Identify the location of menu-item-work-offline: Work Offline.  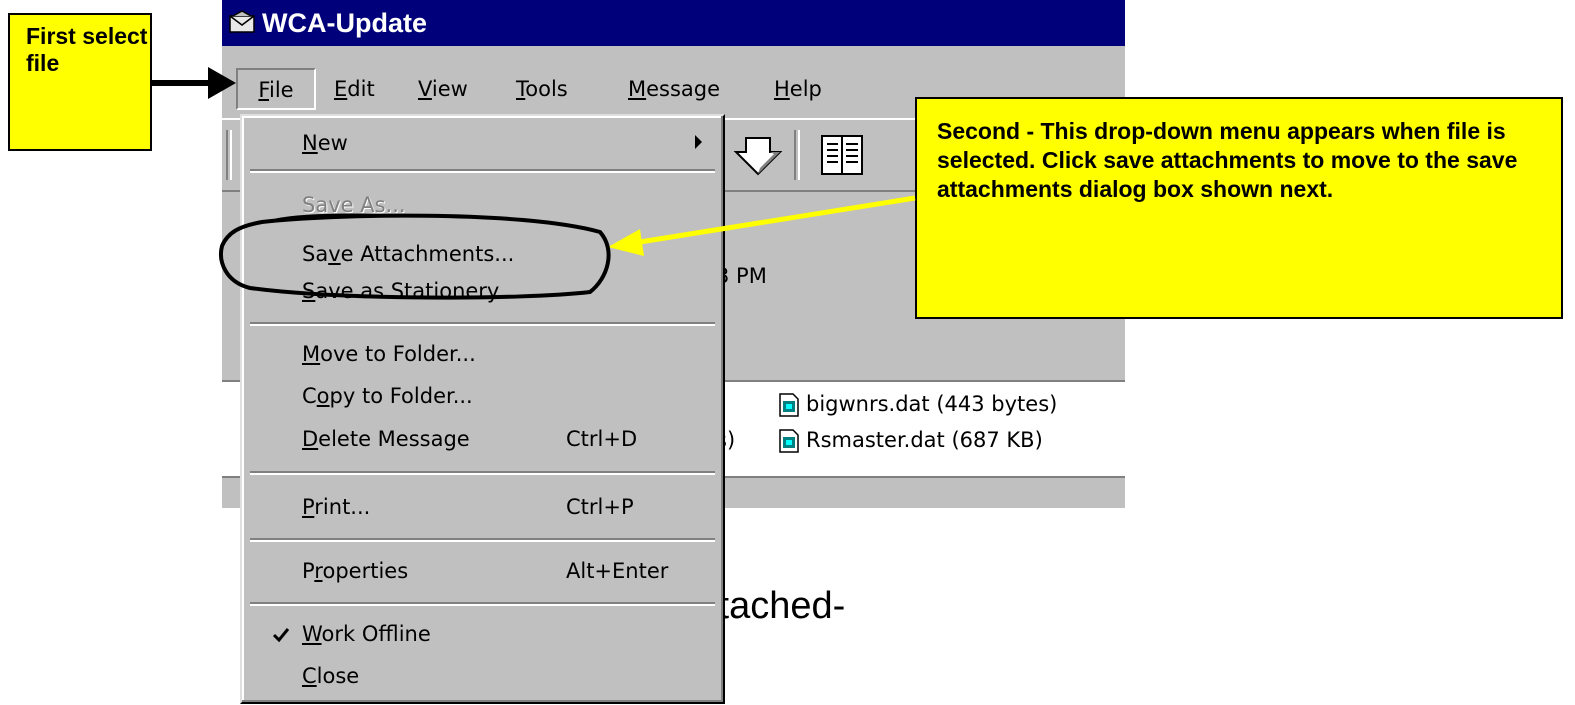
(366, 634).